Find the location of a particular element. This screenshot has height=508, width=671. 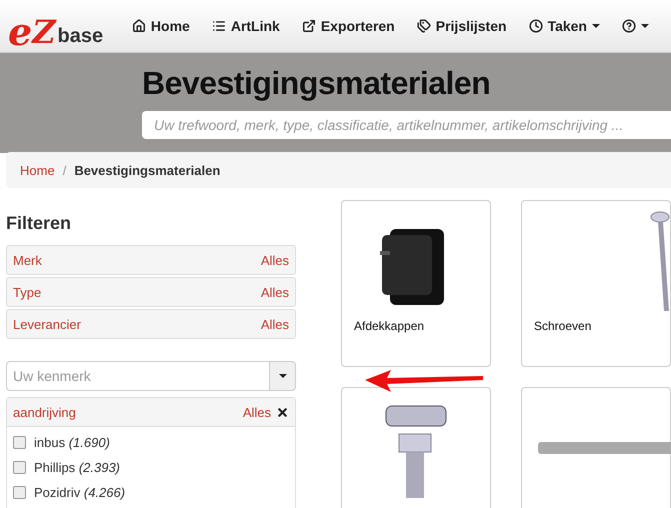

product-label: Afdekkappen is located at coordinates (389, 326).